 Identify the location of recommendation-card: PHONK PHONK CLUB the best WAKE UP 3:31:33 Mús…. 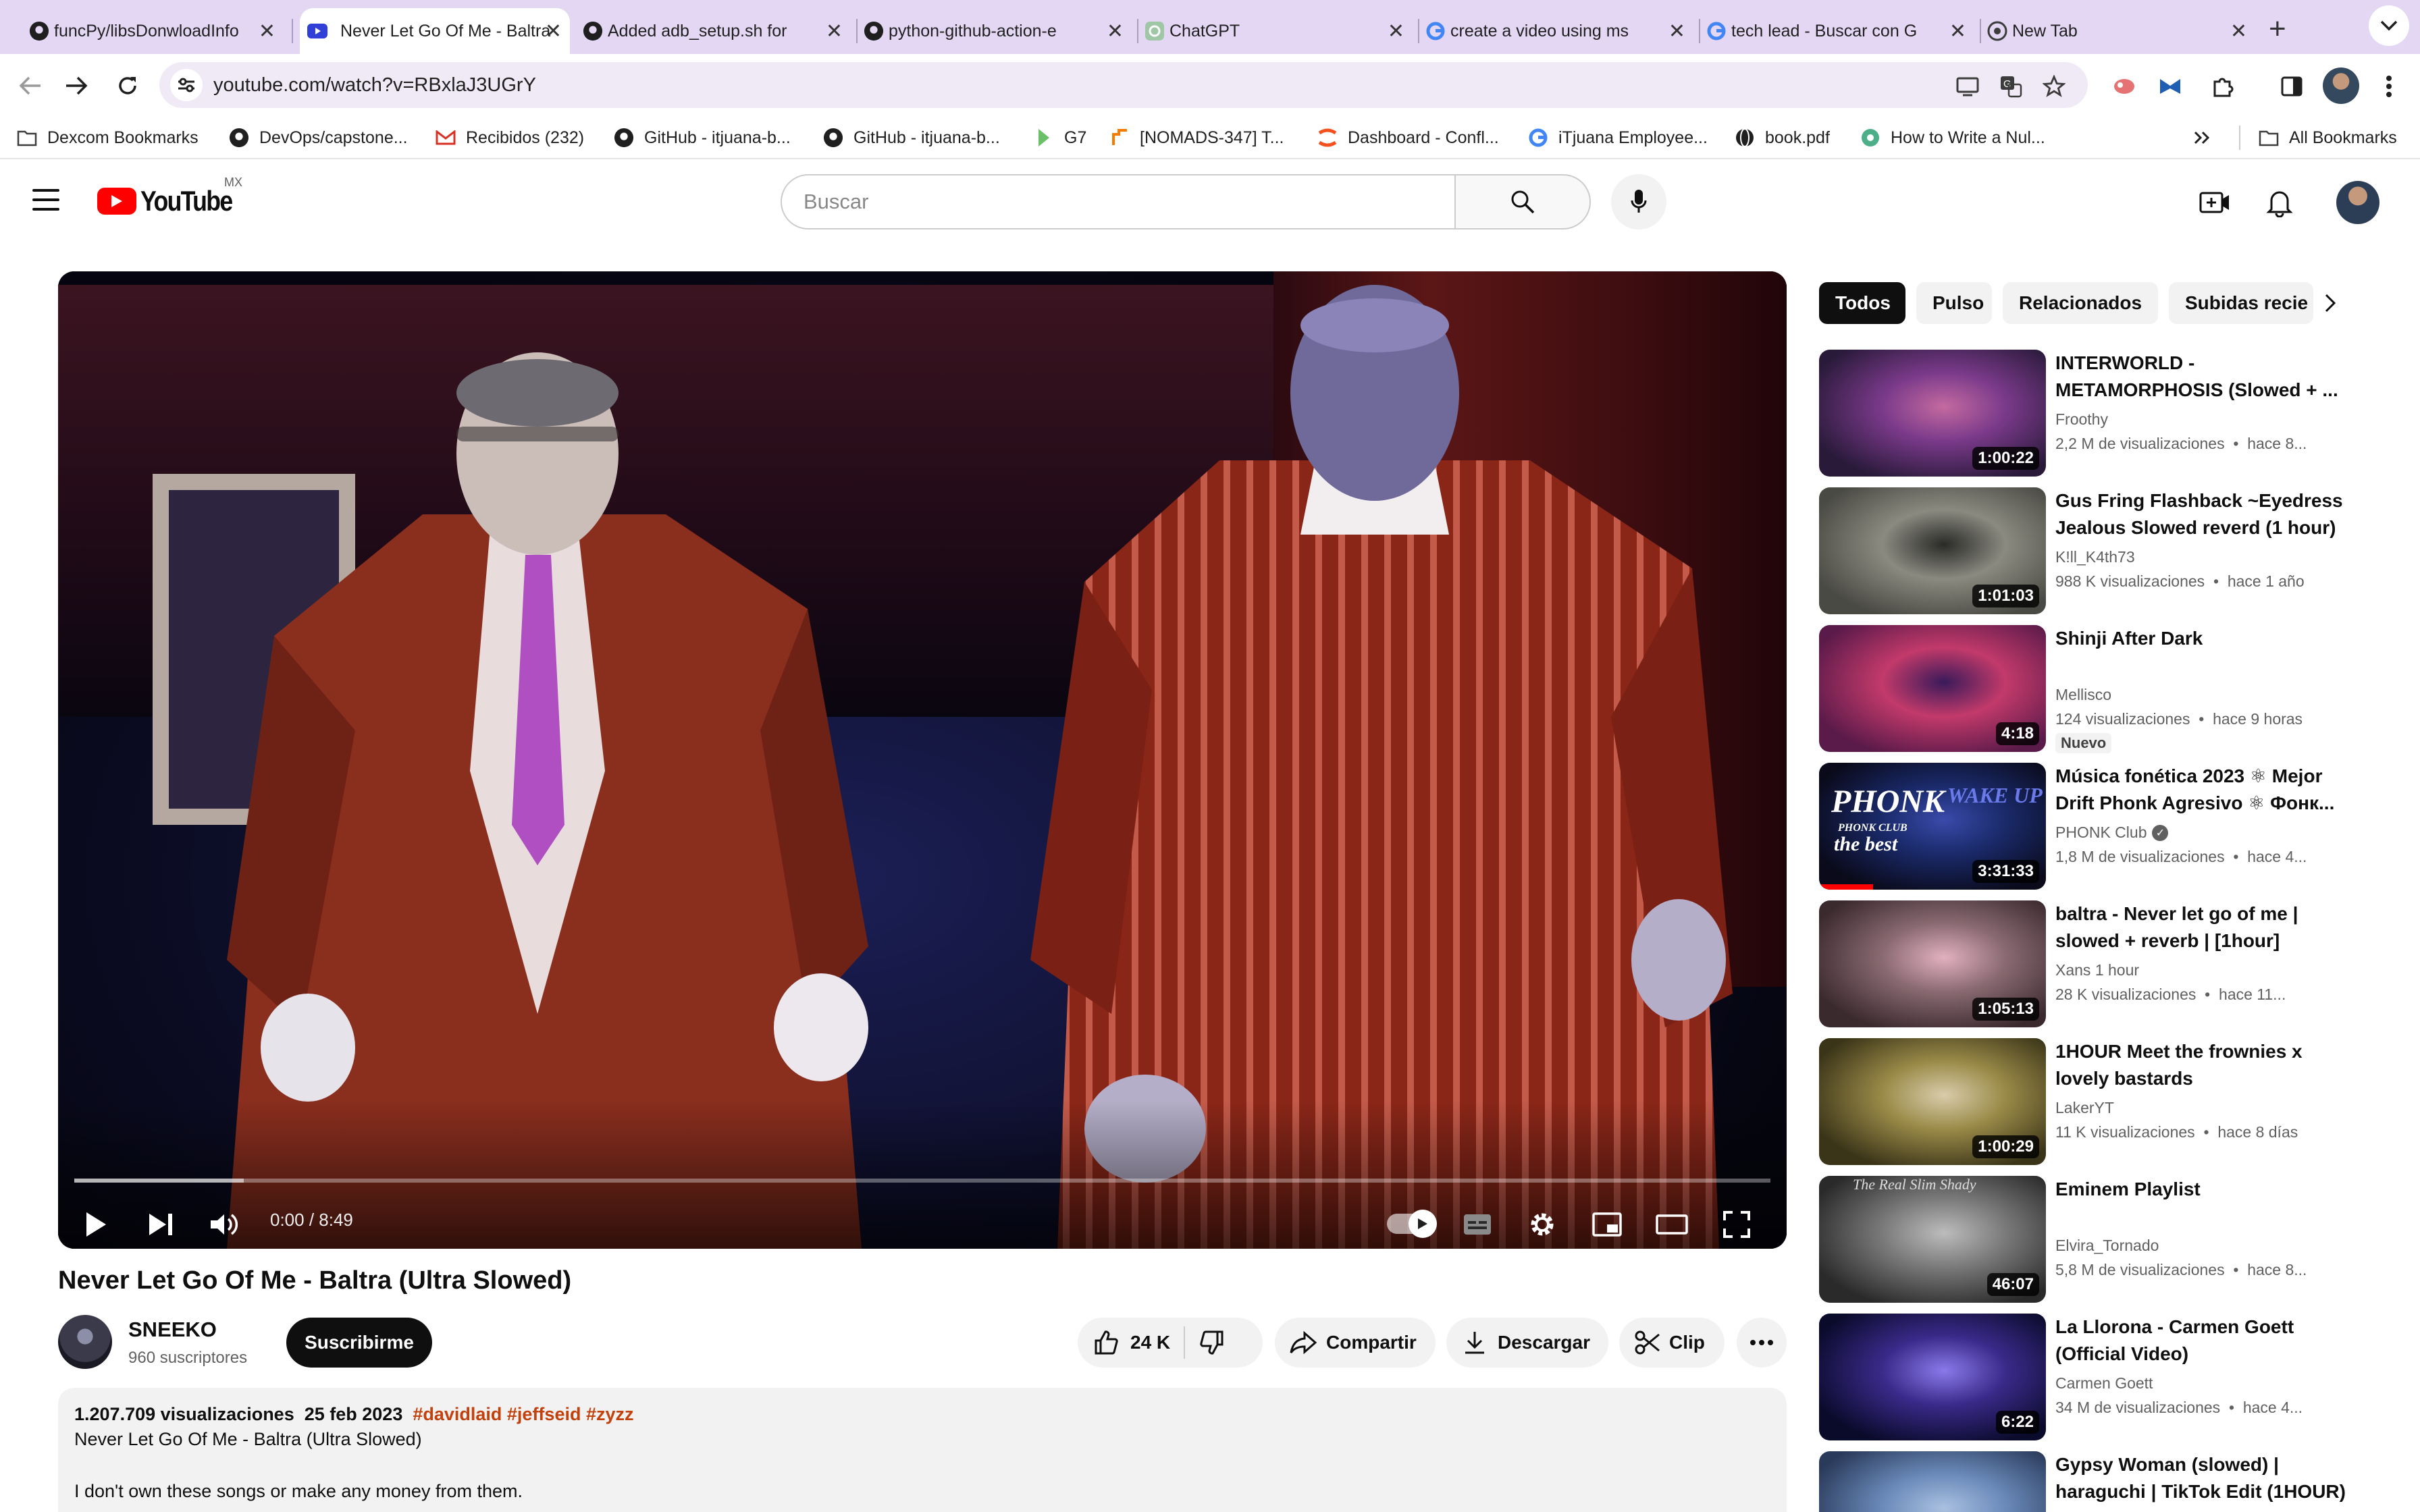
(2089, 827).